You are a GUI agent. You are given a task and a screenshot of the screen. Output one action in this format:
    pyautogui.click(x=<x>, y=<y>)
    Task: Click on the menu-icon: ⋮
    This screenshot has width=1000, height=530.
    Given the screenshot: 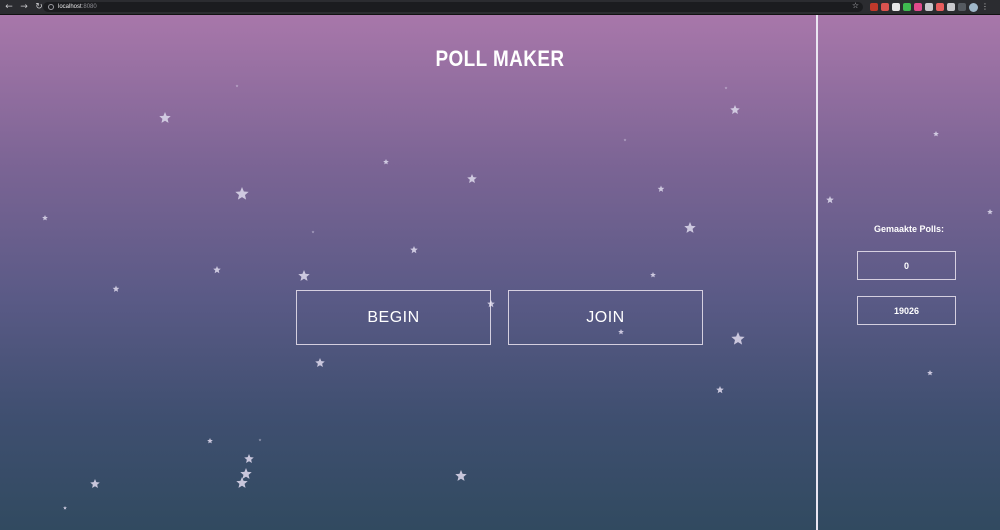 What is the action you would take?
    pyautogui.click(x=985, y=7)
    